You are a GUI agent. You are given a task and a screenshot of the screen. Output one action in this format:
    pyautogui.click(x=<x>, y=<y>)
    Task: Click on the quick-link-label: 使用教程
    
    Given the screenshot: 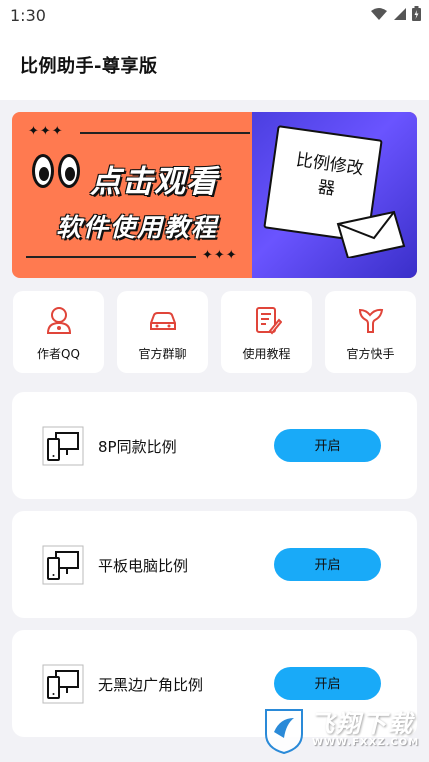 What is the action you would take?
    pyautogui.click(x=266, y=354)
    